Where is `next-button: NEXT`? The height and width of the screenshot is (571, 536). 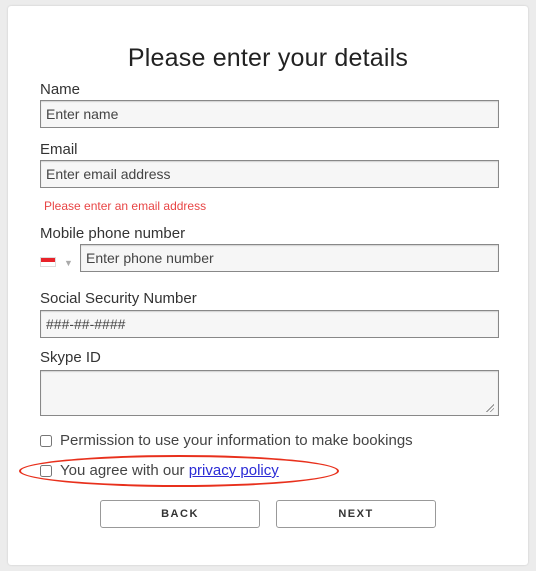 next-button: NEXT is located at coordinates (356, 514).